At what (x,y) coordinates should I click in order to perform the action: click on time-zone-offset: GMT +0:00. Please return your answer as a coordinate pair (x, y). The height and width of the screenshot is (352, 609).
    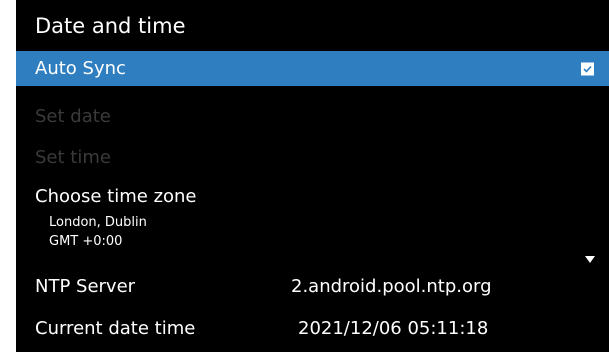
    Looking at the image, I should click on (86, 241).